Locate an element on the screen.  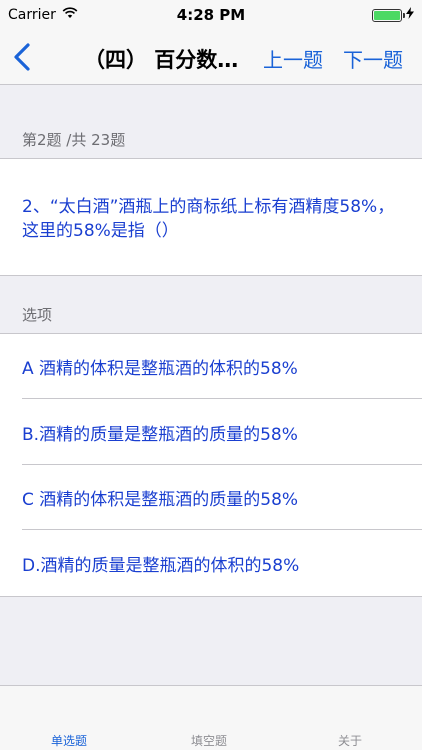
question-text: 2、“太白酒”酒瓶上的商标纸上标有酒精度58%，这里的58%是指（） is located at coordinates (208, 219).